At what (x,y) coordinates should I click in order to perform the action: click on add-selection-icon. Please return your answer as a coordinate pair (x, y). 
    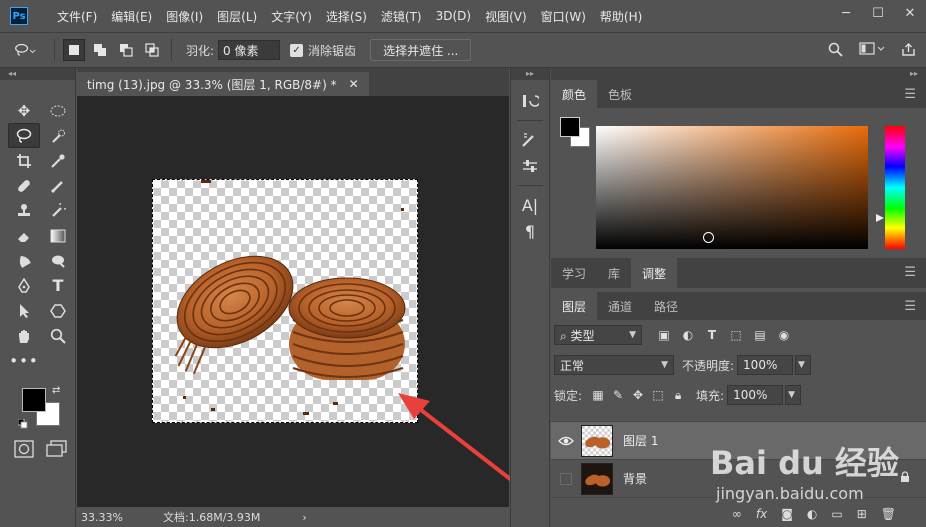
    Looking at the image, I should click on (100, 50).